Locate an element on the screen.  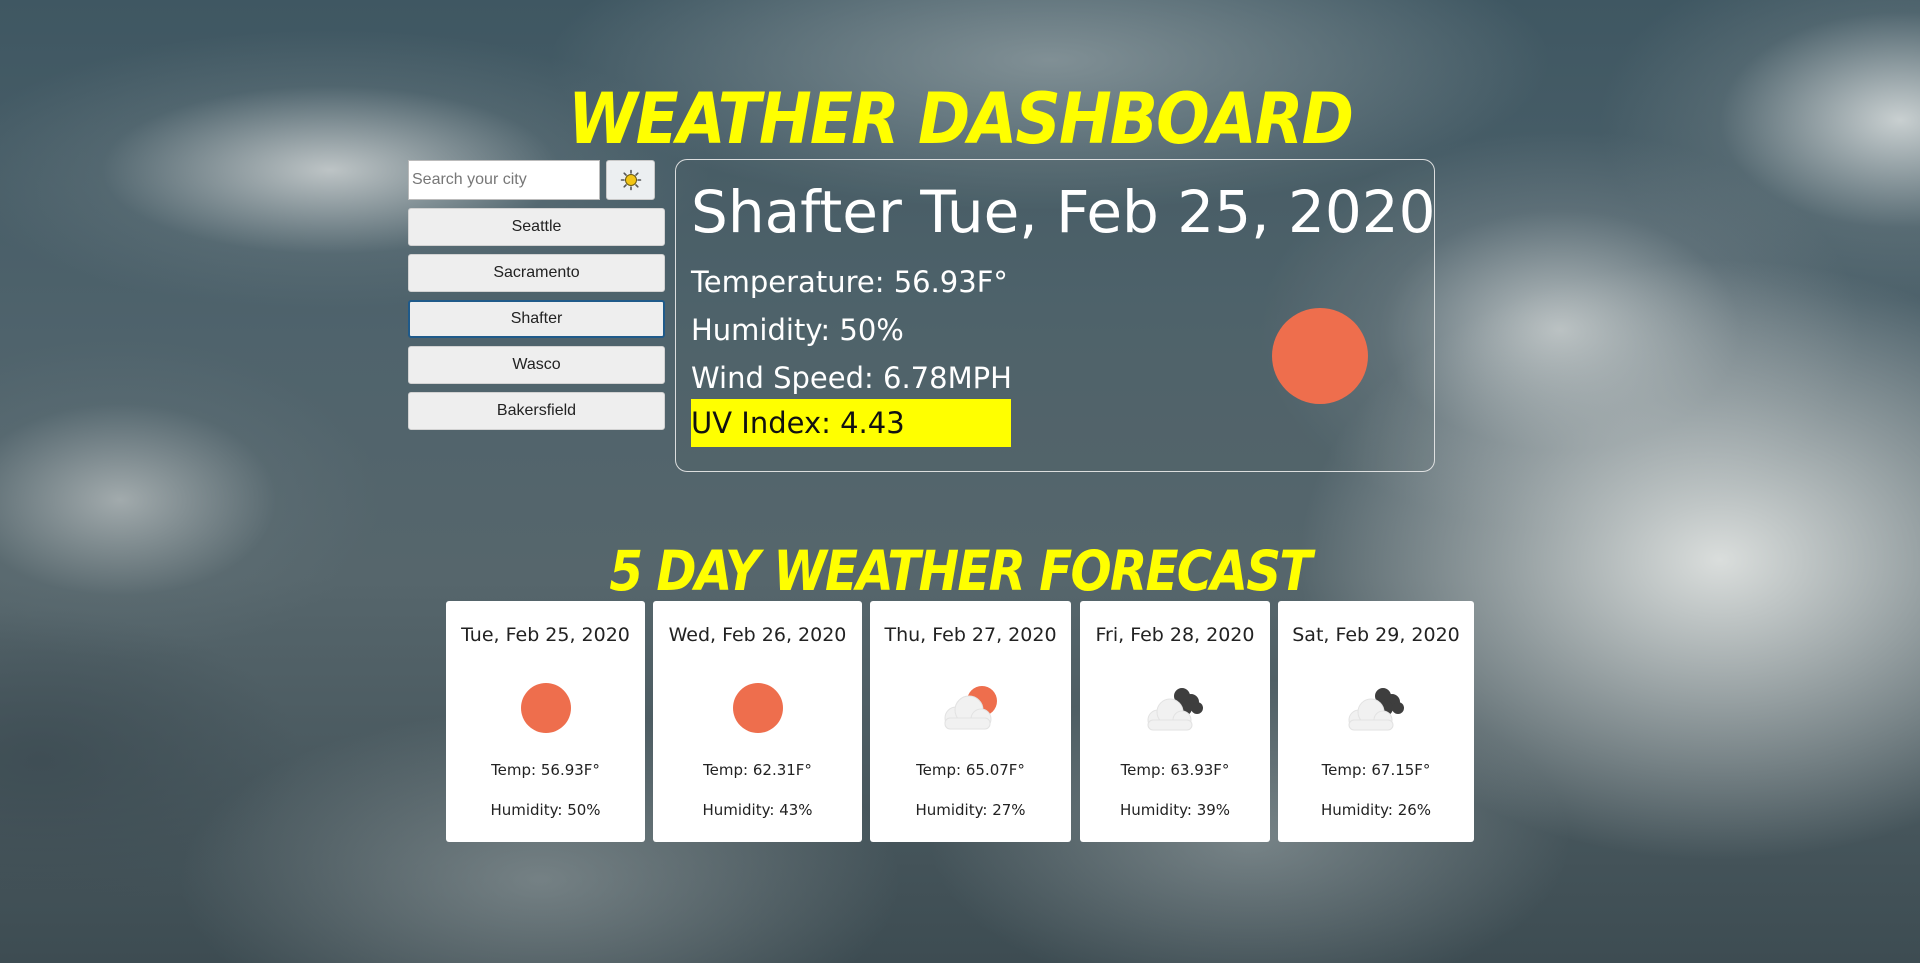
forecast-humidity: Humidity: 43% is located at coordinates (757, 810).